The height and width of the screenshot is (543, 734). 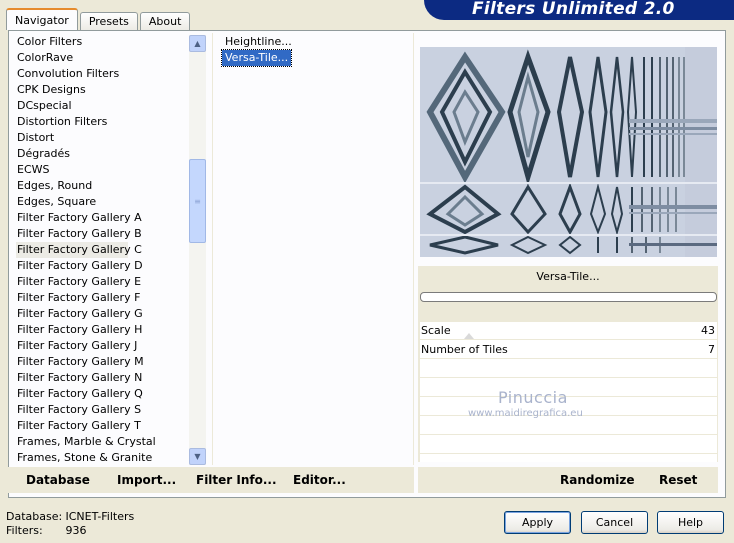 I want to click on category-item: Frames, Stone & Granite, so click(x=84, y=457).